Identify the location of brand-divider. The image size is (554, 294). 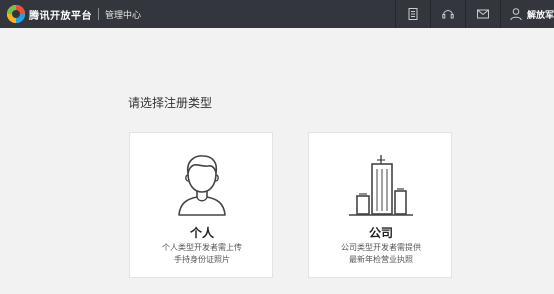
(98, 14).